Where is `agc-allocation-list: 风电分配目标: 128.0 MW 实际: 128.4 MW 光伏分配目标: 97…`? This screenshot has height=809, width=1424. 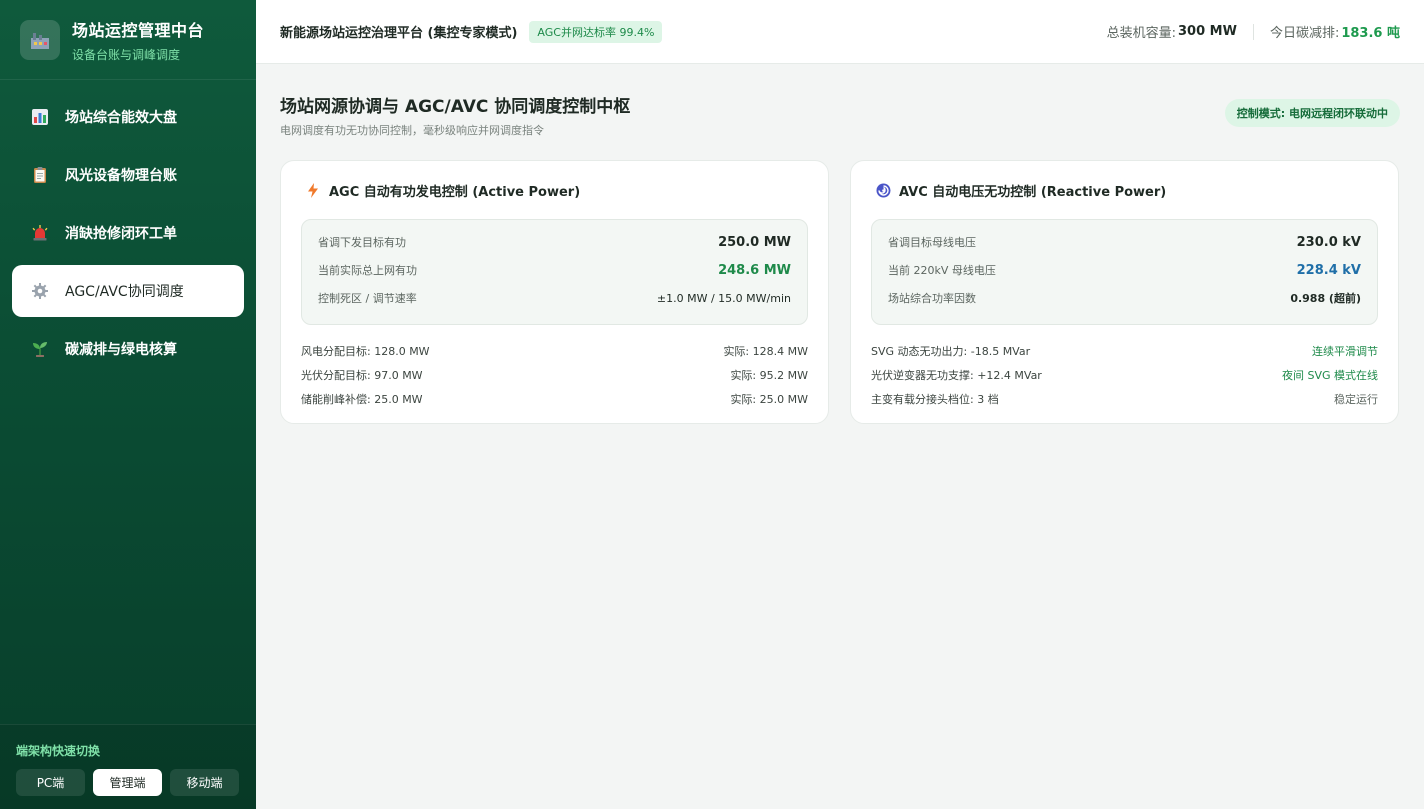 agc-allocation-list: 风电分配目标: 128.0 MW 实际: 128.4 MW 光伏分配目标: 97… is located at coordinates (554, 375).